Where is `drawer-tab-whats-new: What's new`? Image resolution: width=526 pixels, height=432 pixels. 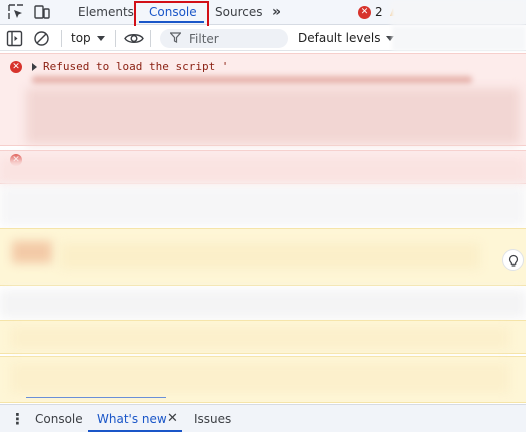 drawer-tab-whats-new: What's new is located at coordinates (132, 418).